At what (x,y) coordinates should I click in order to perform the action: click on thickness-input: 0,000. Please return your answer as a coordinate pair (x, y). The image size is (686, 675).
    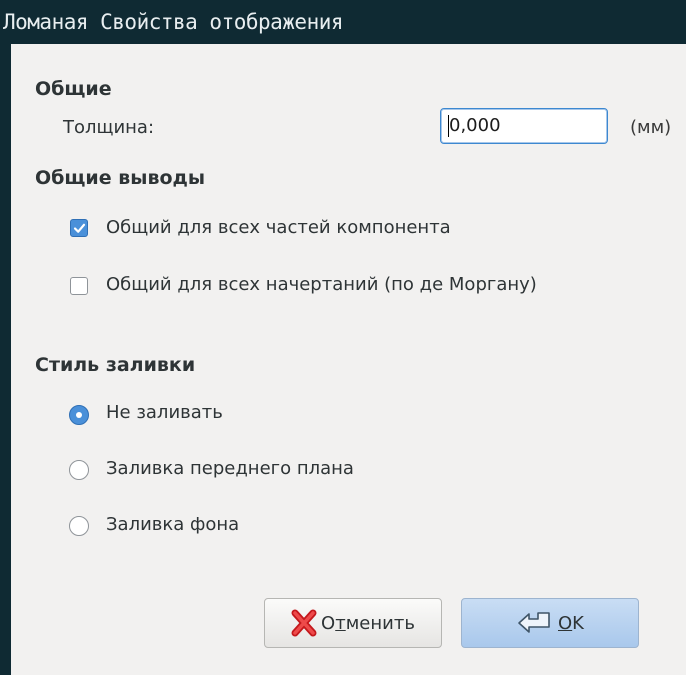
    Looking at the image, I should click on (524, 126).